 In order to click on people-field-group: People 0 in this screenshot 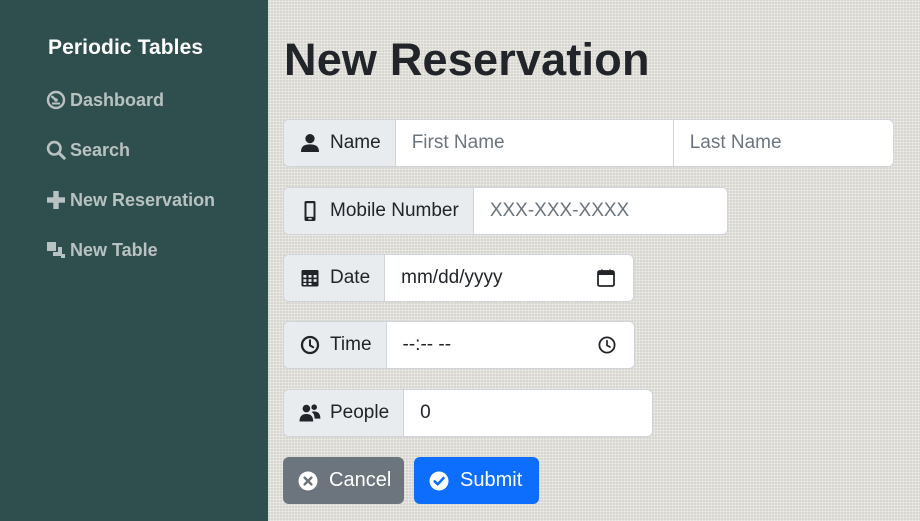, I will do `click(468, 413)`.